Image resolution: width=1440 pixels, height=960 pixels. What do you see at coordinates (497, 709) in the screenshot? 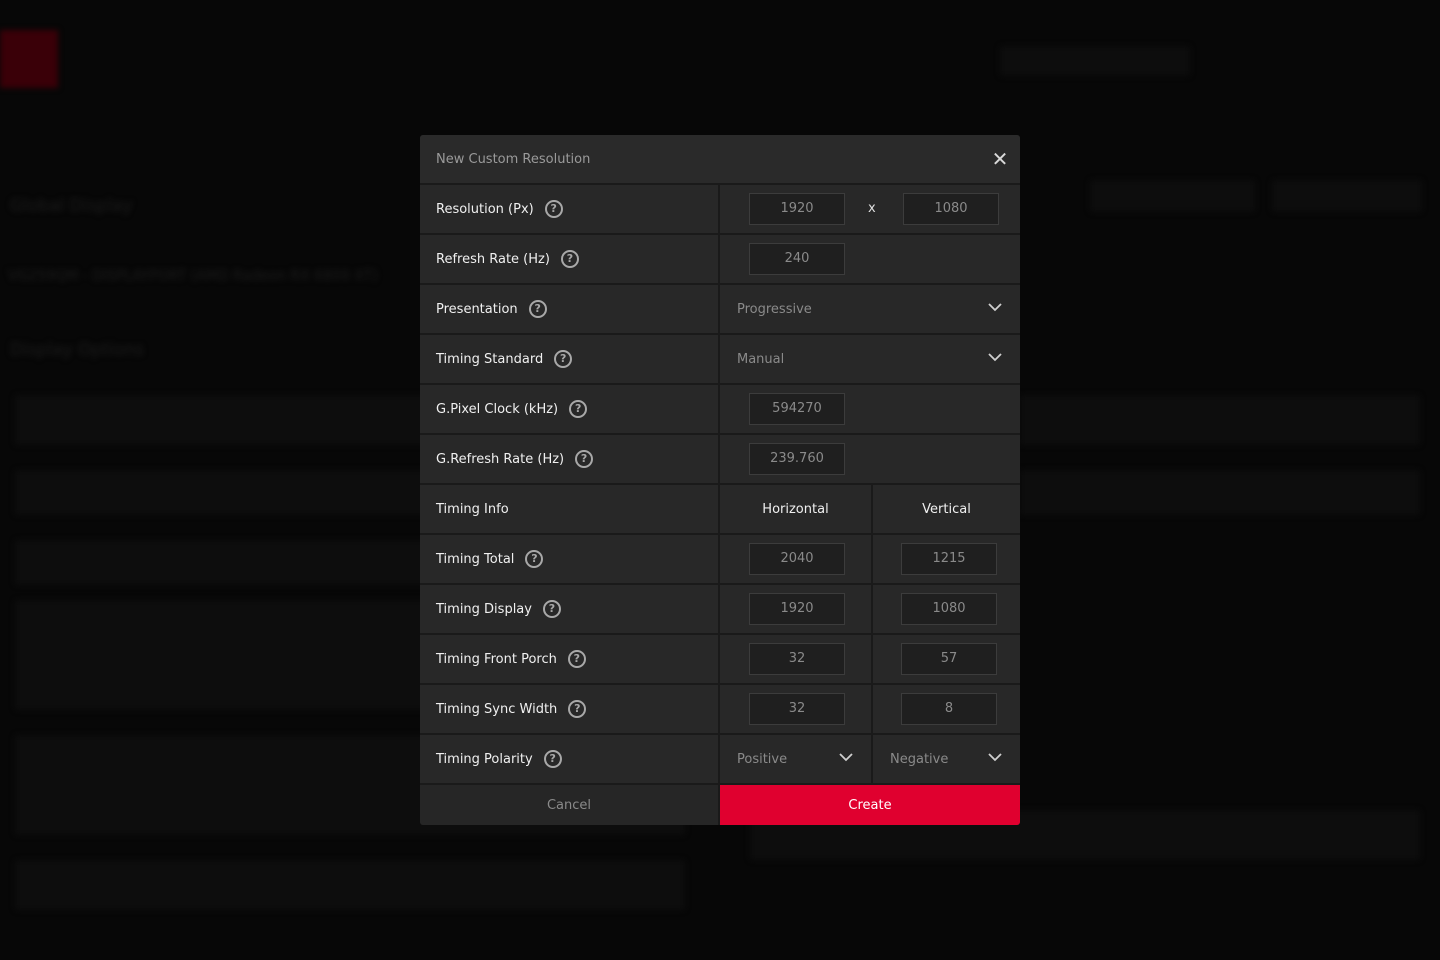
I see `label: Timing Sync Width` at bounding box center [497, 709].